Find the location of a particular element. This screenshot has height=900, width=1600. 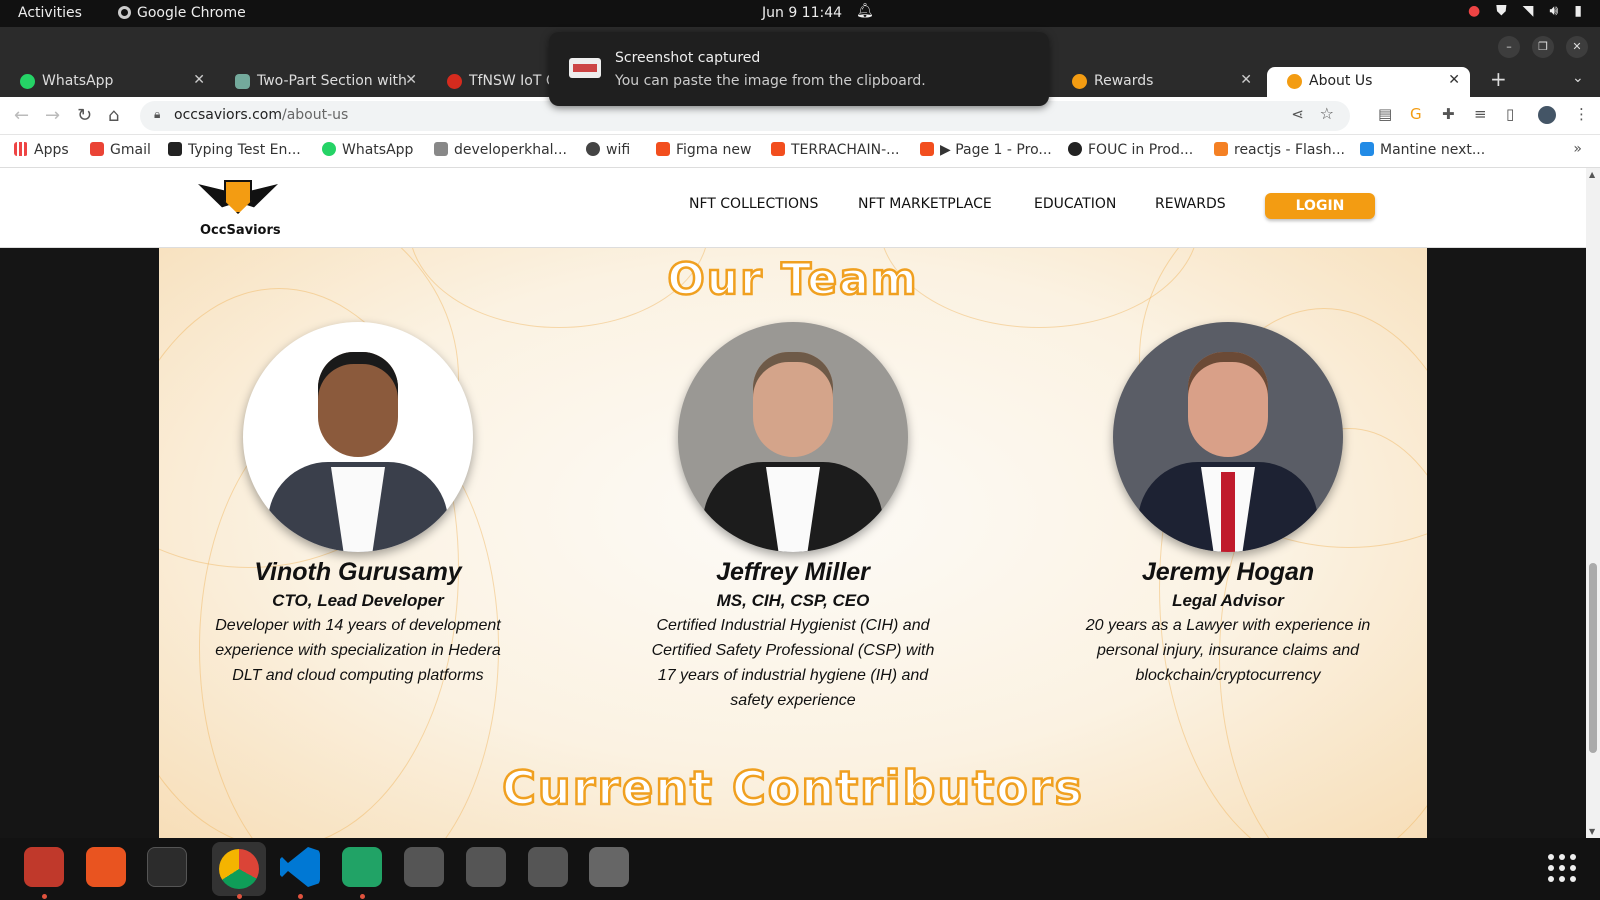

shield-icon: ⛊ is located at coordinates (1501, 11).